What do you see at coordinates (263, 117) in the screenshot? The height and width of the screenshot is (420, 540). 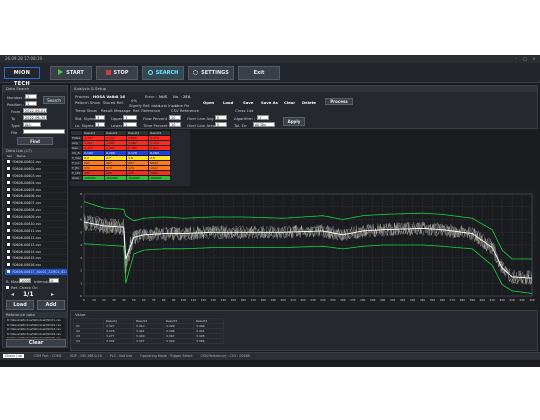 I see `algorithm-field: 1` at bounding box center [263, 117].